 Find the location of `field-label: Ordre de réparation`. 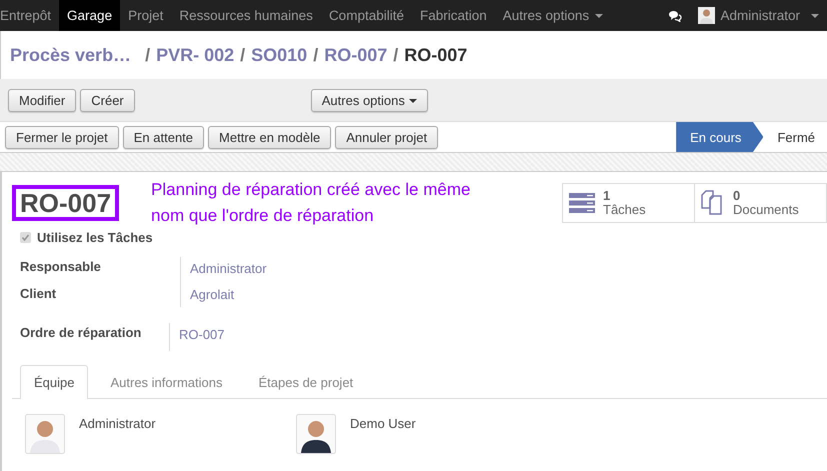

field-label: Ordre de réparation is located at coordinates (81, 332).